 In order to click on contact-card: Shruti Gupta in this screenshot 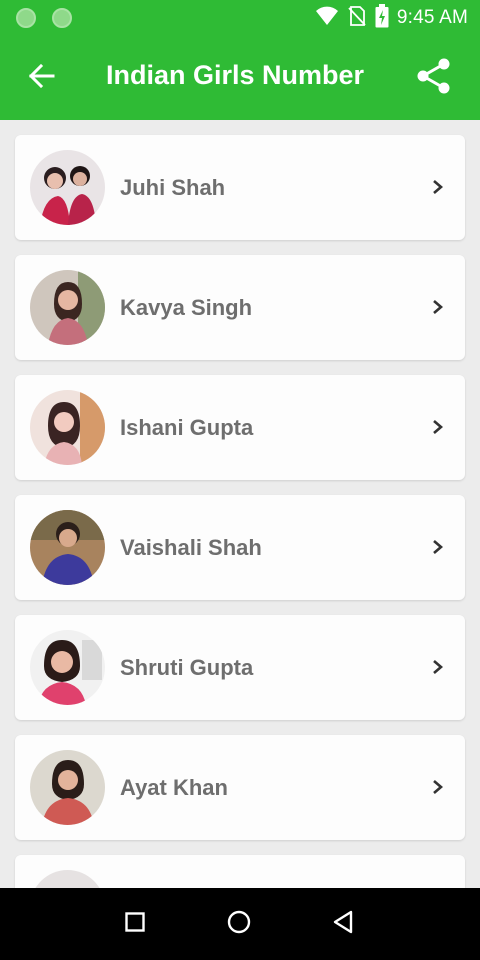, I will do `click(240, 667)`.